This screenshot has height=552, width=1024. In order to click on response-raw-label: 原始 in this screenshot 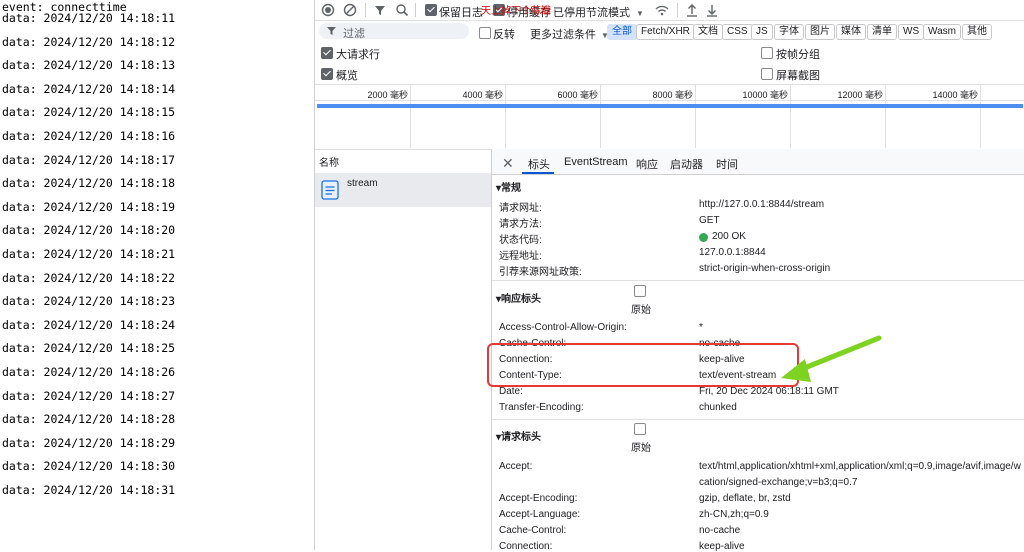, I will do `click(641, 310)`.